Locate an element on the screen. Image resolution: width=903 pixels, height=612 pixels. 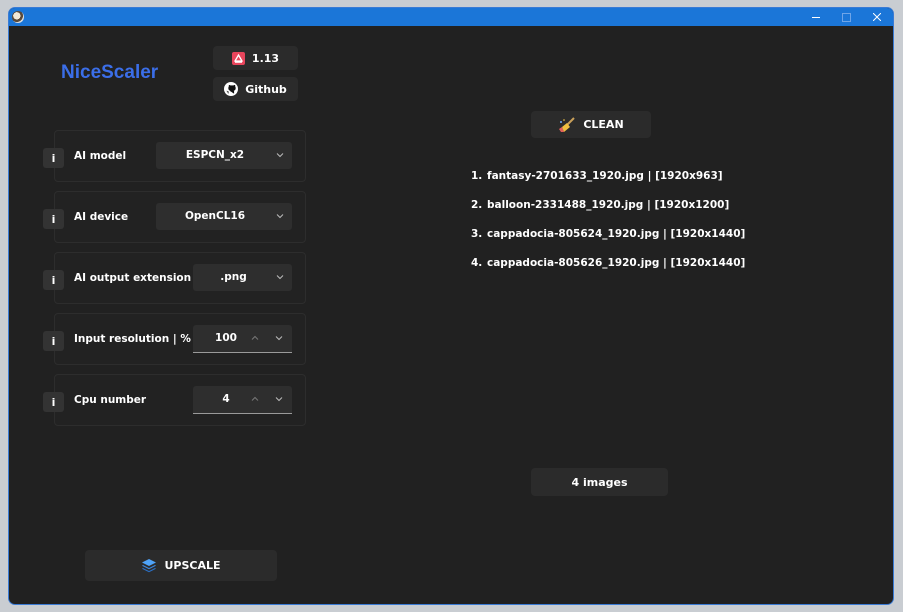
list-item-number: 3. is located at coordinates (477, 234).